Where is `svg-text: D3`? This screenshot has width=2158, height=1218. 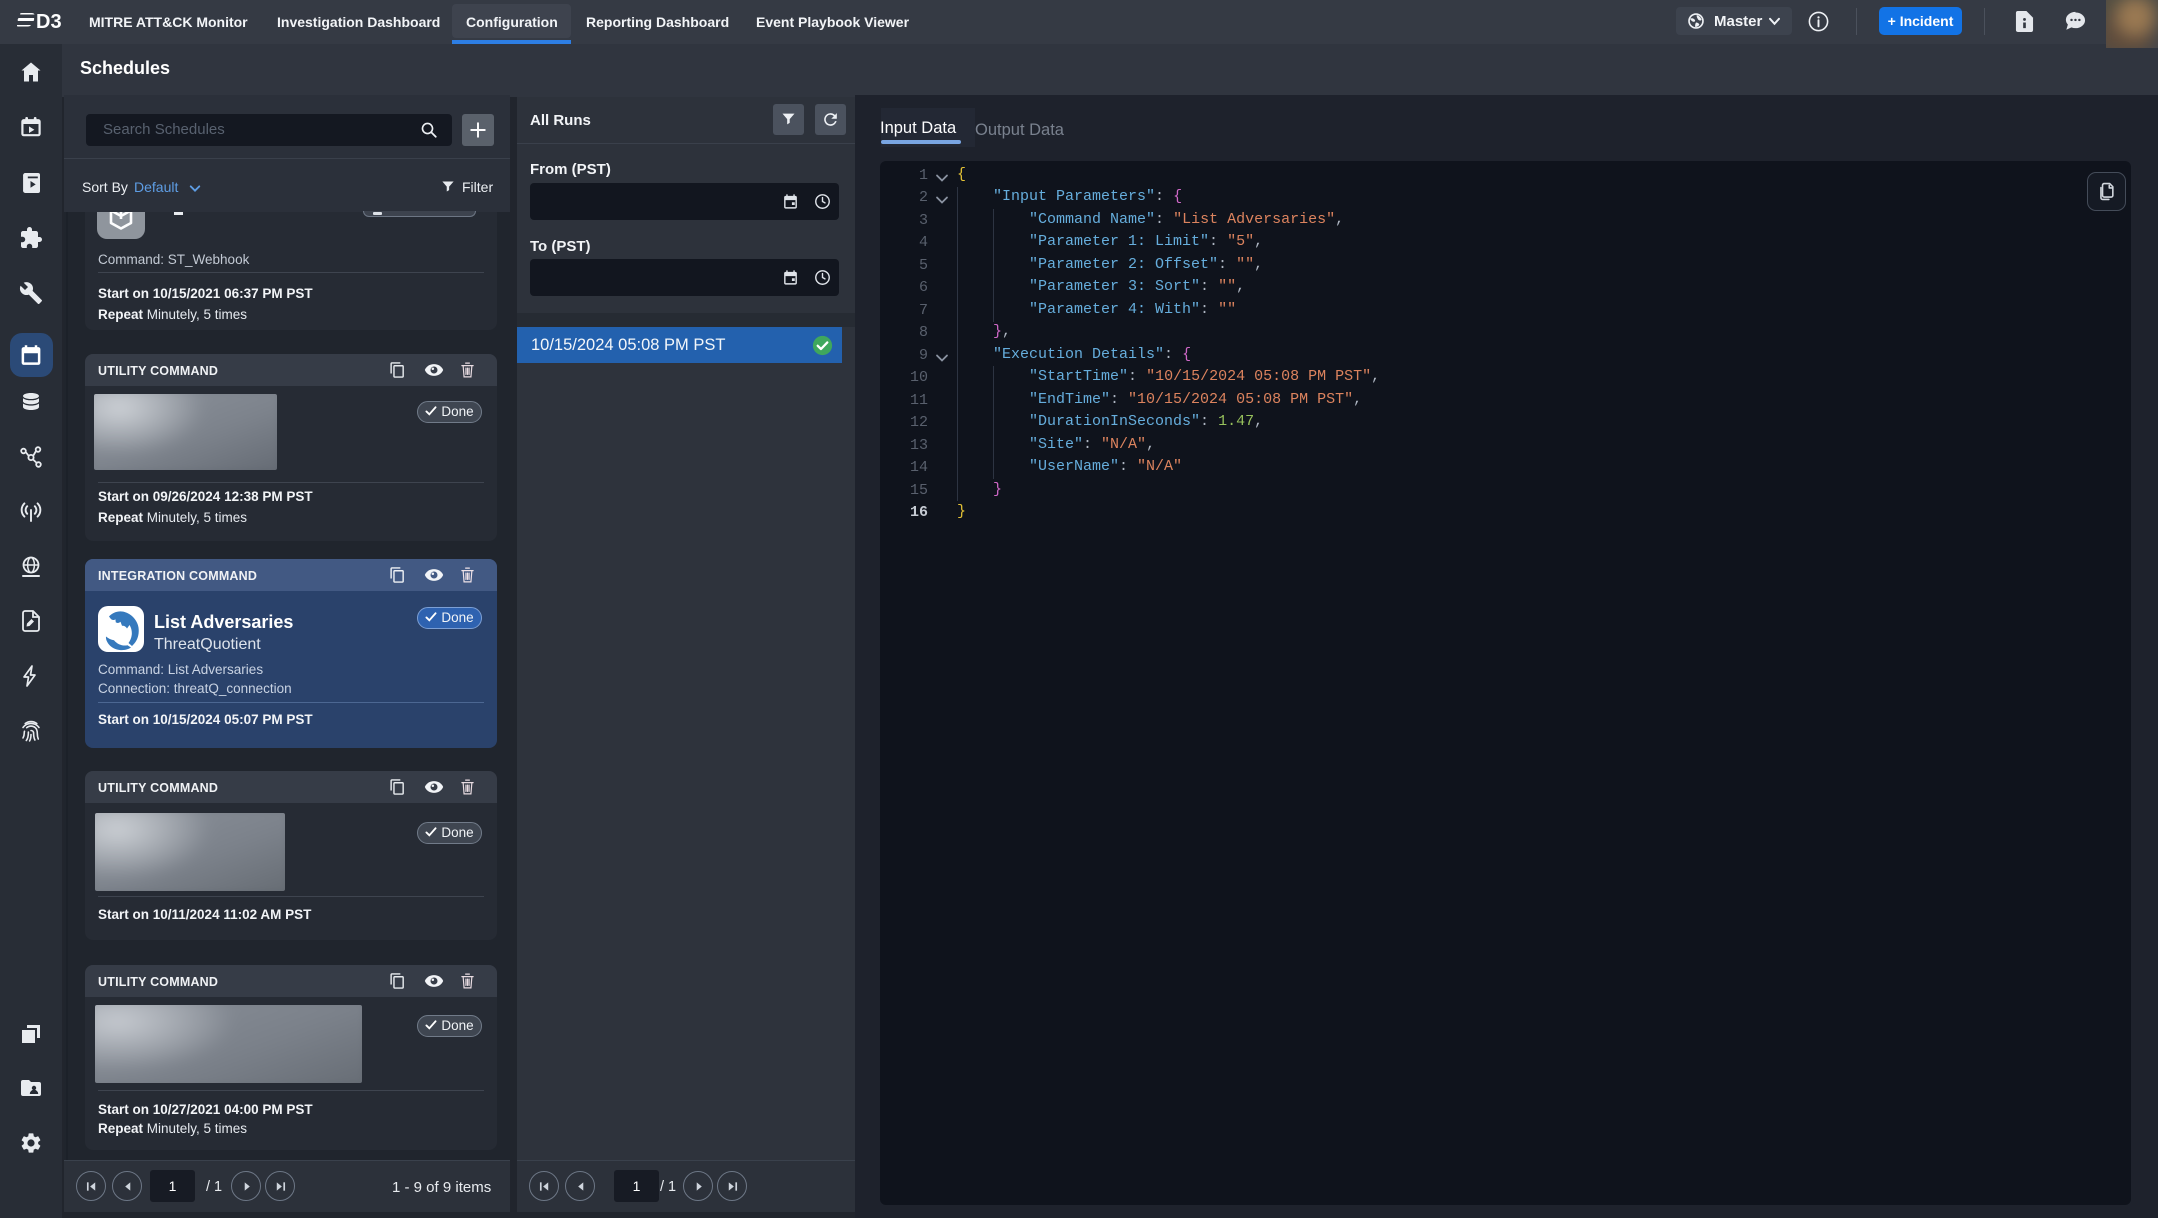
svg-text: D3 is located at coordinates (49, 22).